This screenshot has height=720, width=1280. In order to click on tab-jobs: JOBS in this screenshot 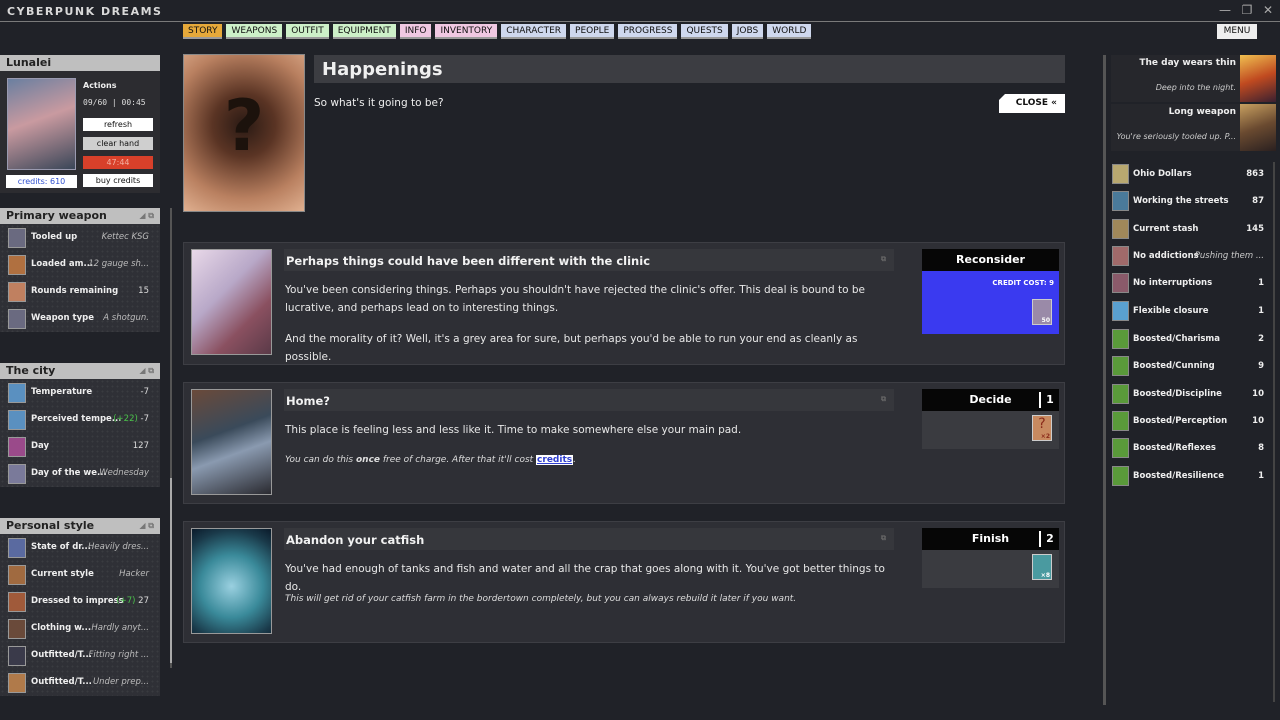, I will do `click(747, 31)`.